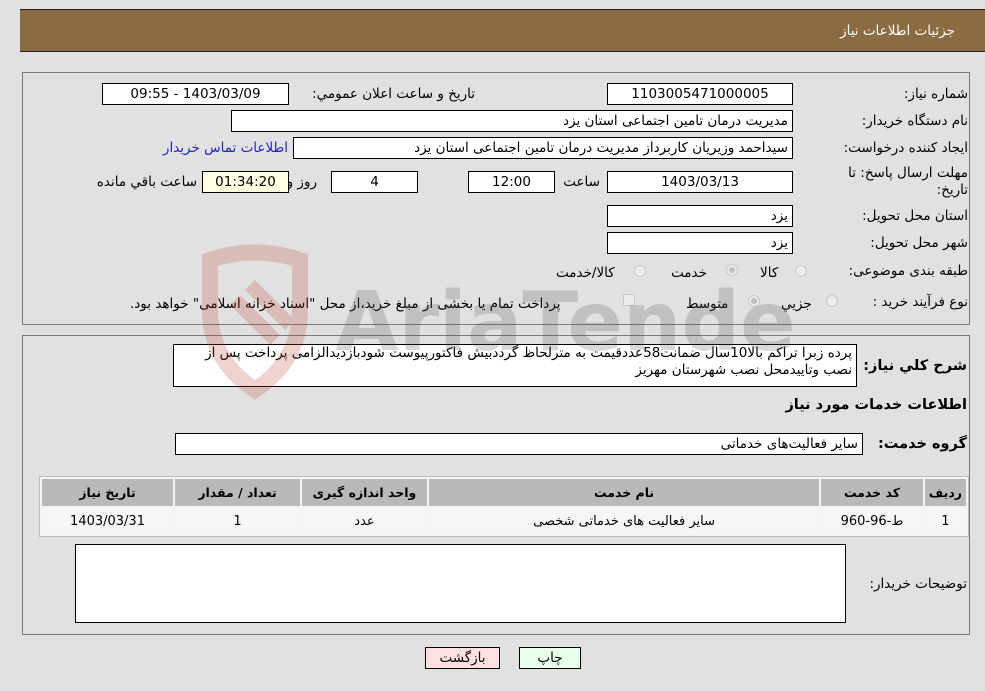 The width and height of the screenshot is (985, 691). I want to click on creator-label: ایجاد کننده درخواست:, so click(905, 148).